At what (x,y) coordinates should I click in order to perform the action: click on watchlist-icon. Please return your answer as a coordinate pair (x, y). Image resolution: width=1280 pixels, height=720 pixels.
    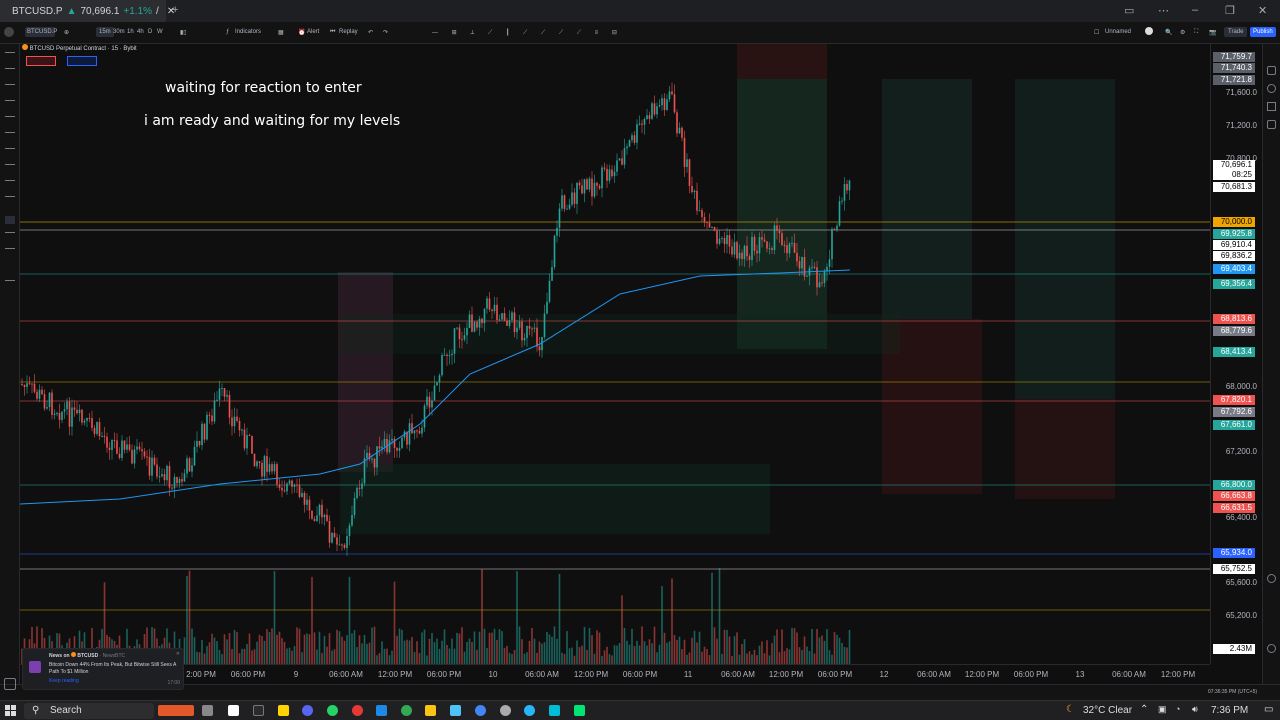
    Looking at the image, I should click on (1271, 70).